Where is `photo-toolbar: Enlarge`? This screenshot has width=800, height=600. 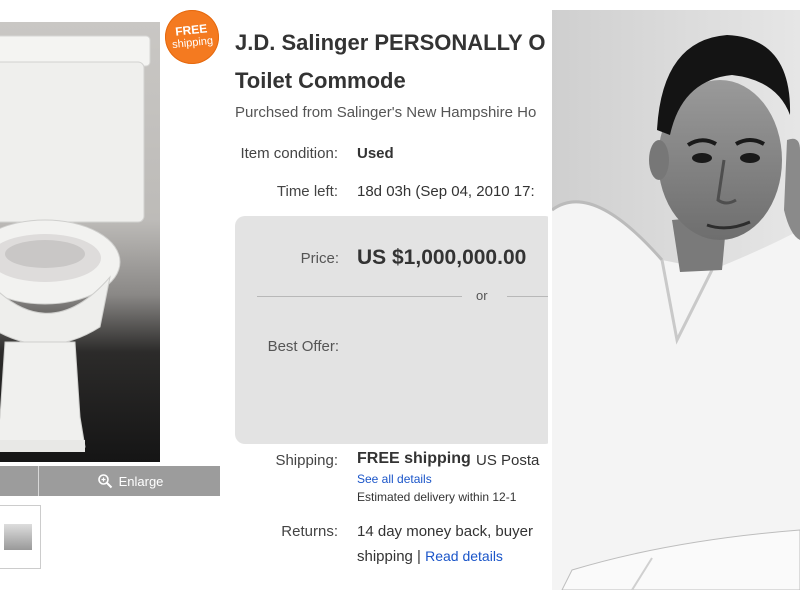 photo-toolbar: Enlarge is located at coordinates (110, 481).